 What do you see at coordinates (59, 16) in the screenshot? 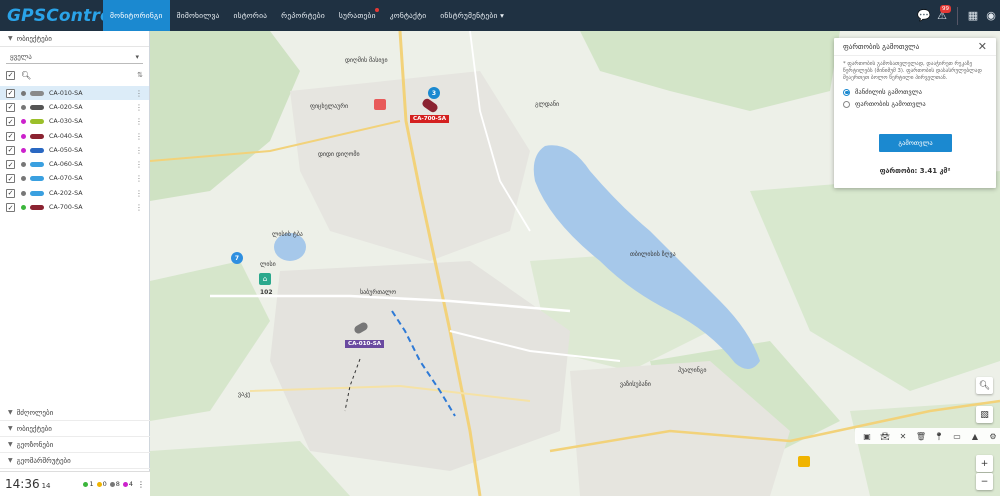
I see `app-logo: GPSControl` at bounding box center [59, 16].